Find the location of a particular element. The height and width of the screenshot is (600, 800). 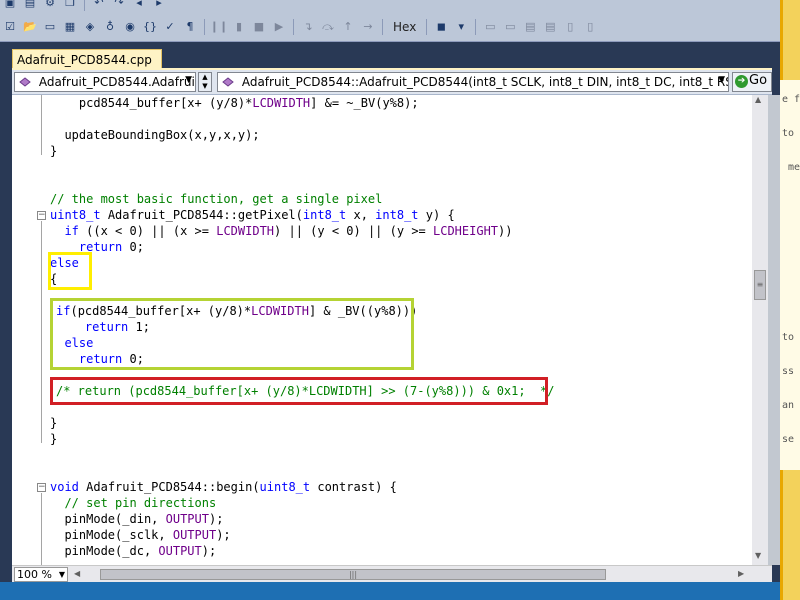

open-folder-icon: 📂 is located at coordinates (30, 27).